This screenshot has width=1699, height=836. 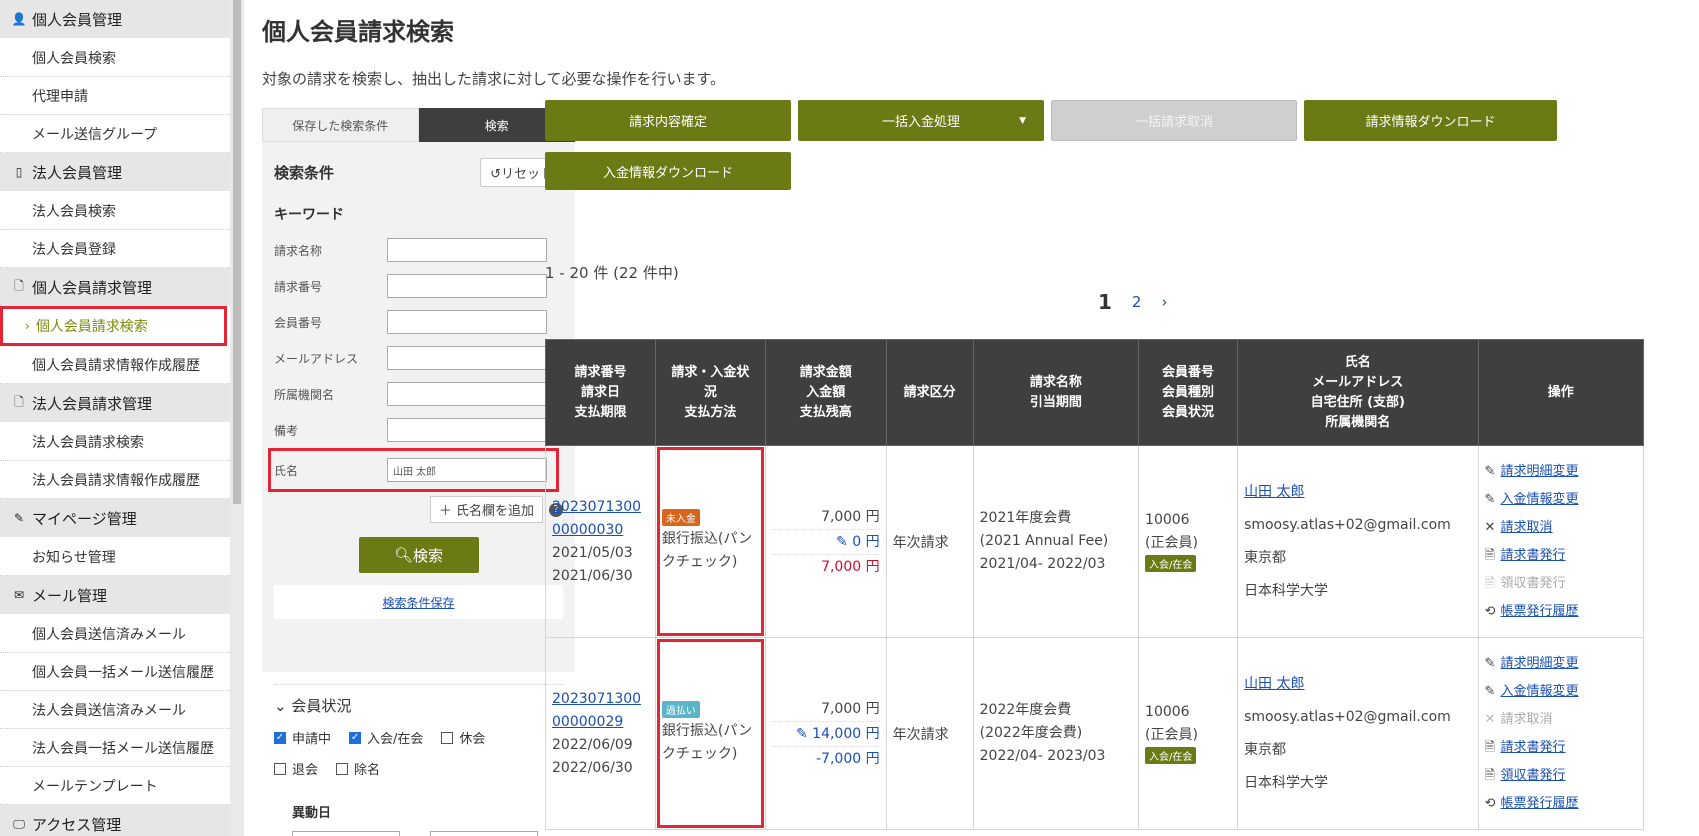 What do you see at coordinates (115, 710) in the screenshot?
I see `sidebar-item: 法人会員送信済みメール` at bounding box center [115, 710].